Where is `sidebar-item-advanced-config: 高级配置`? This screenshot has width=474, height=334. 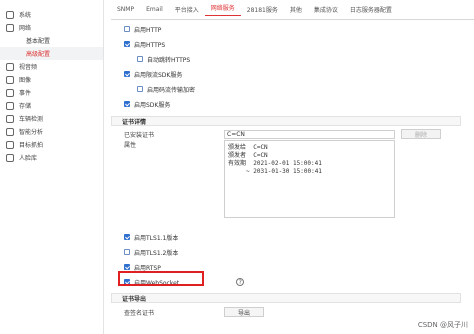
sidebar-item-advanced-config: 高级配置 is located at coordinates (51, 53).